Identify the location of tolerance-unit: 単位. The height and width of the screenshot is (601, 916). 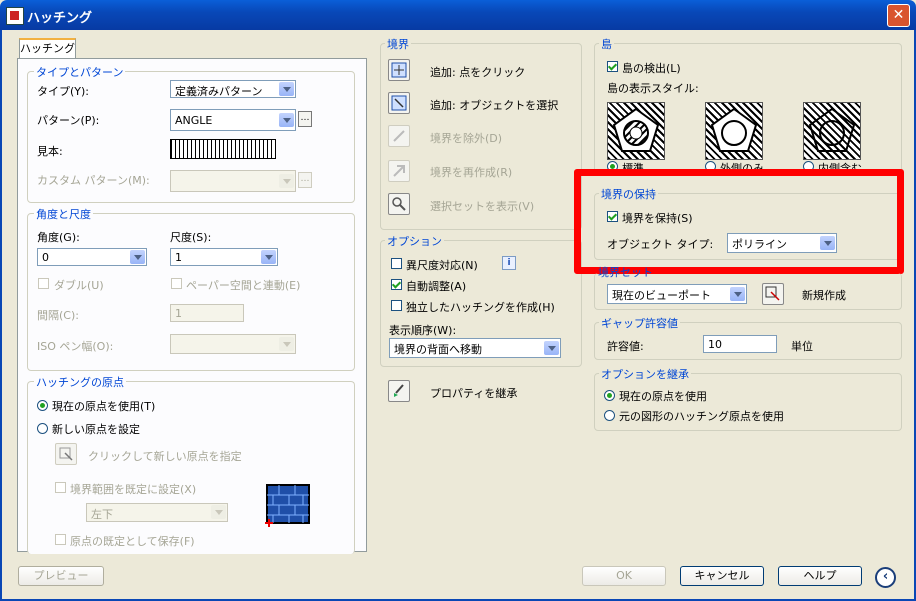
(802, 346).